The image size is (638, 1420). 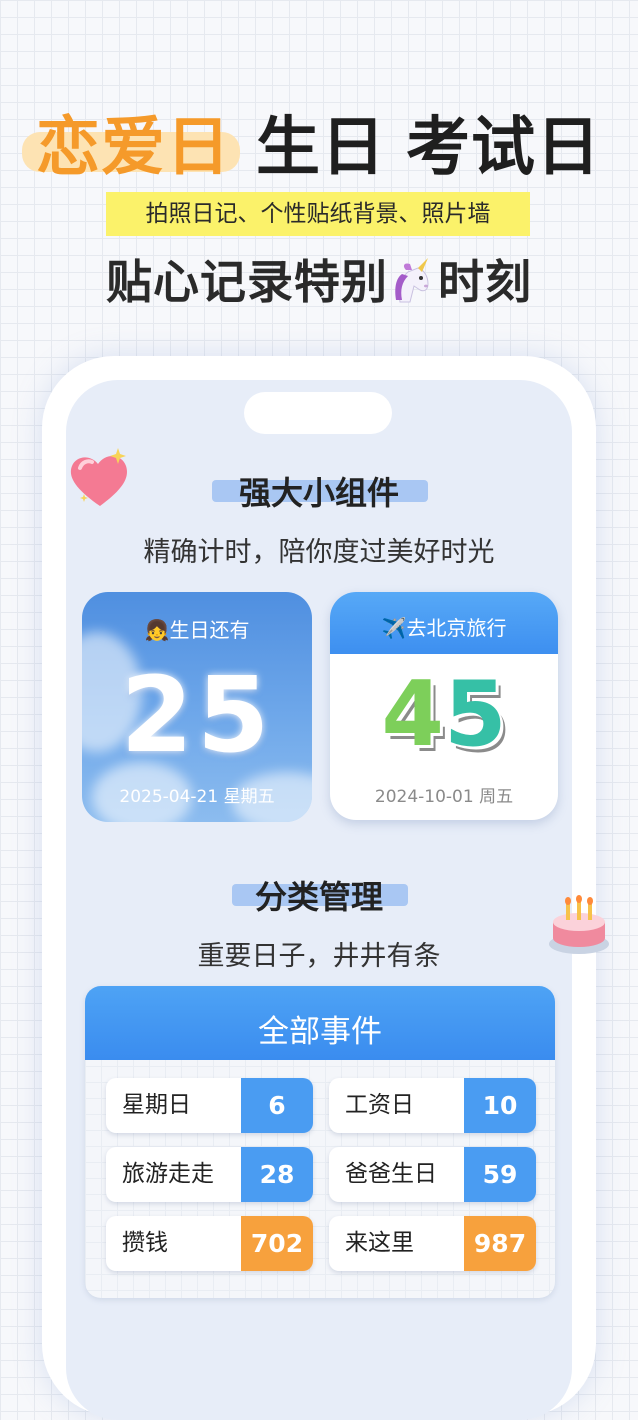 What do you see at coordinates (247, 282) in the screenshot?
I see `subtitle-before: 贴心记录特别` at bounding box center [247, 282].